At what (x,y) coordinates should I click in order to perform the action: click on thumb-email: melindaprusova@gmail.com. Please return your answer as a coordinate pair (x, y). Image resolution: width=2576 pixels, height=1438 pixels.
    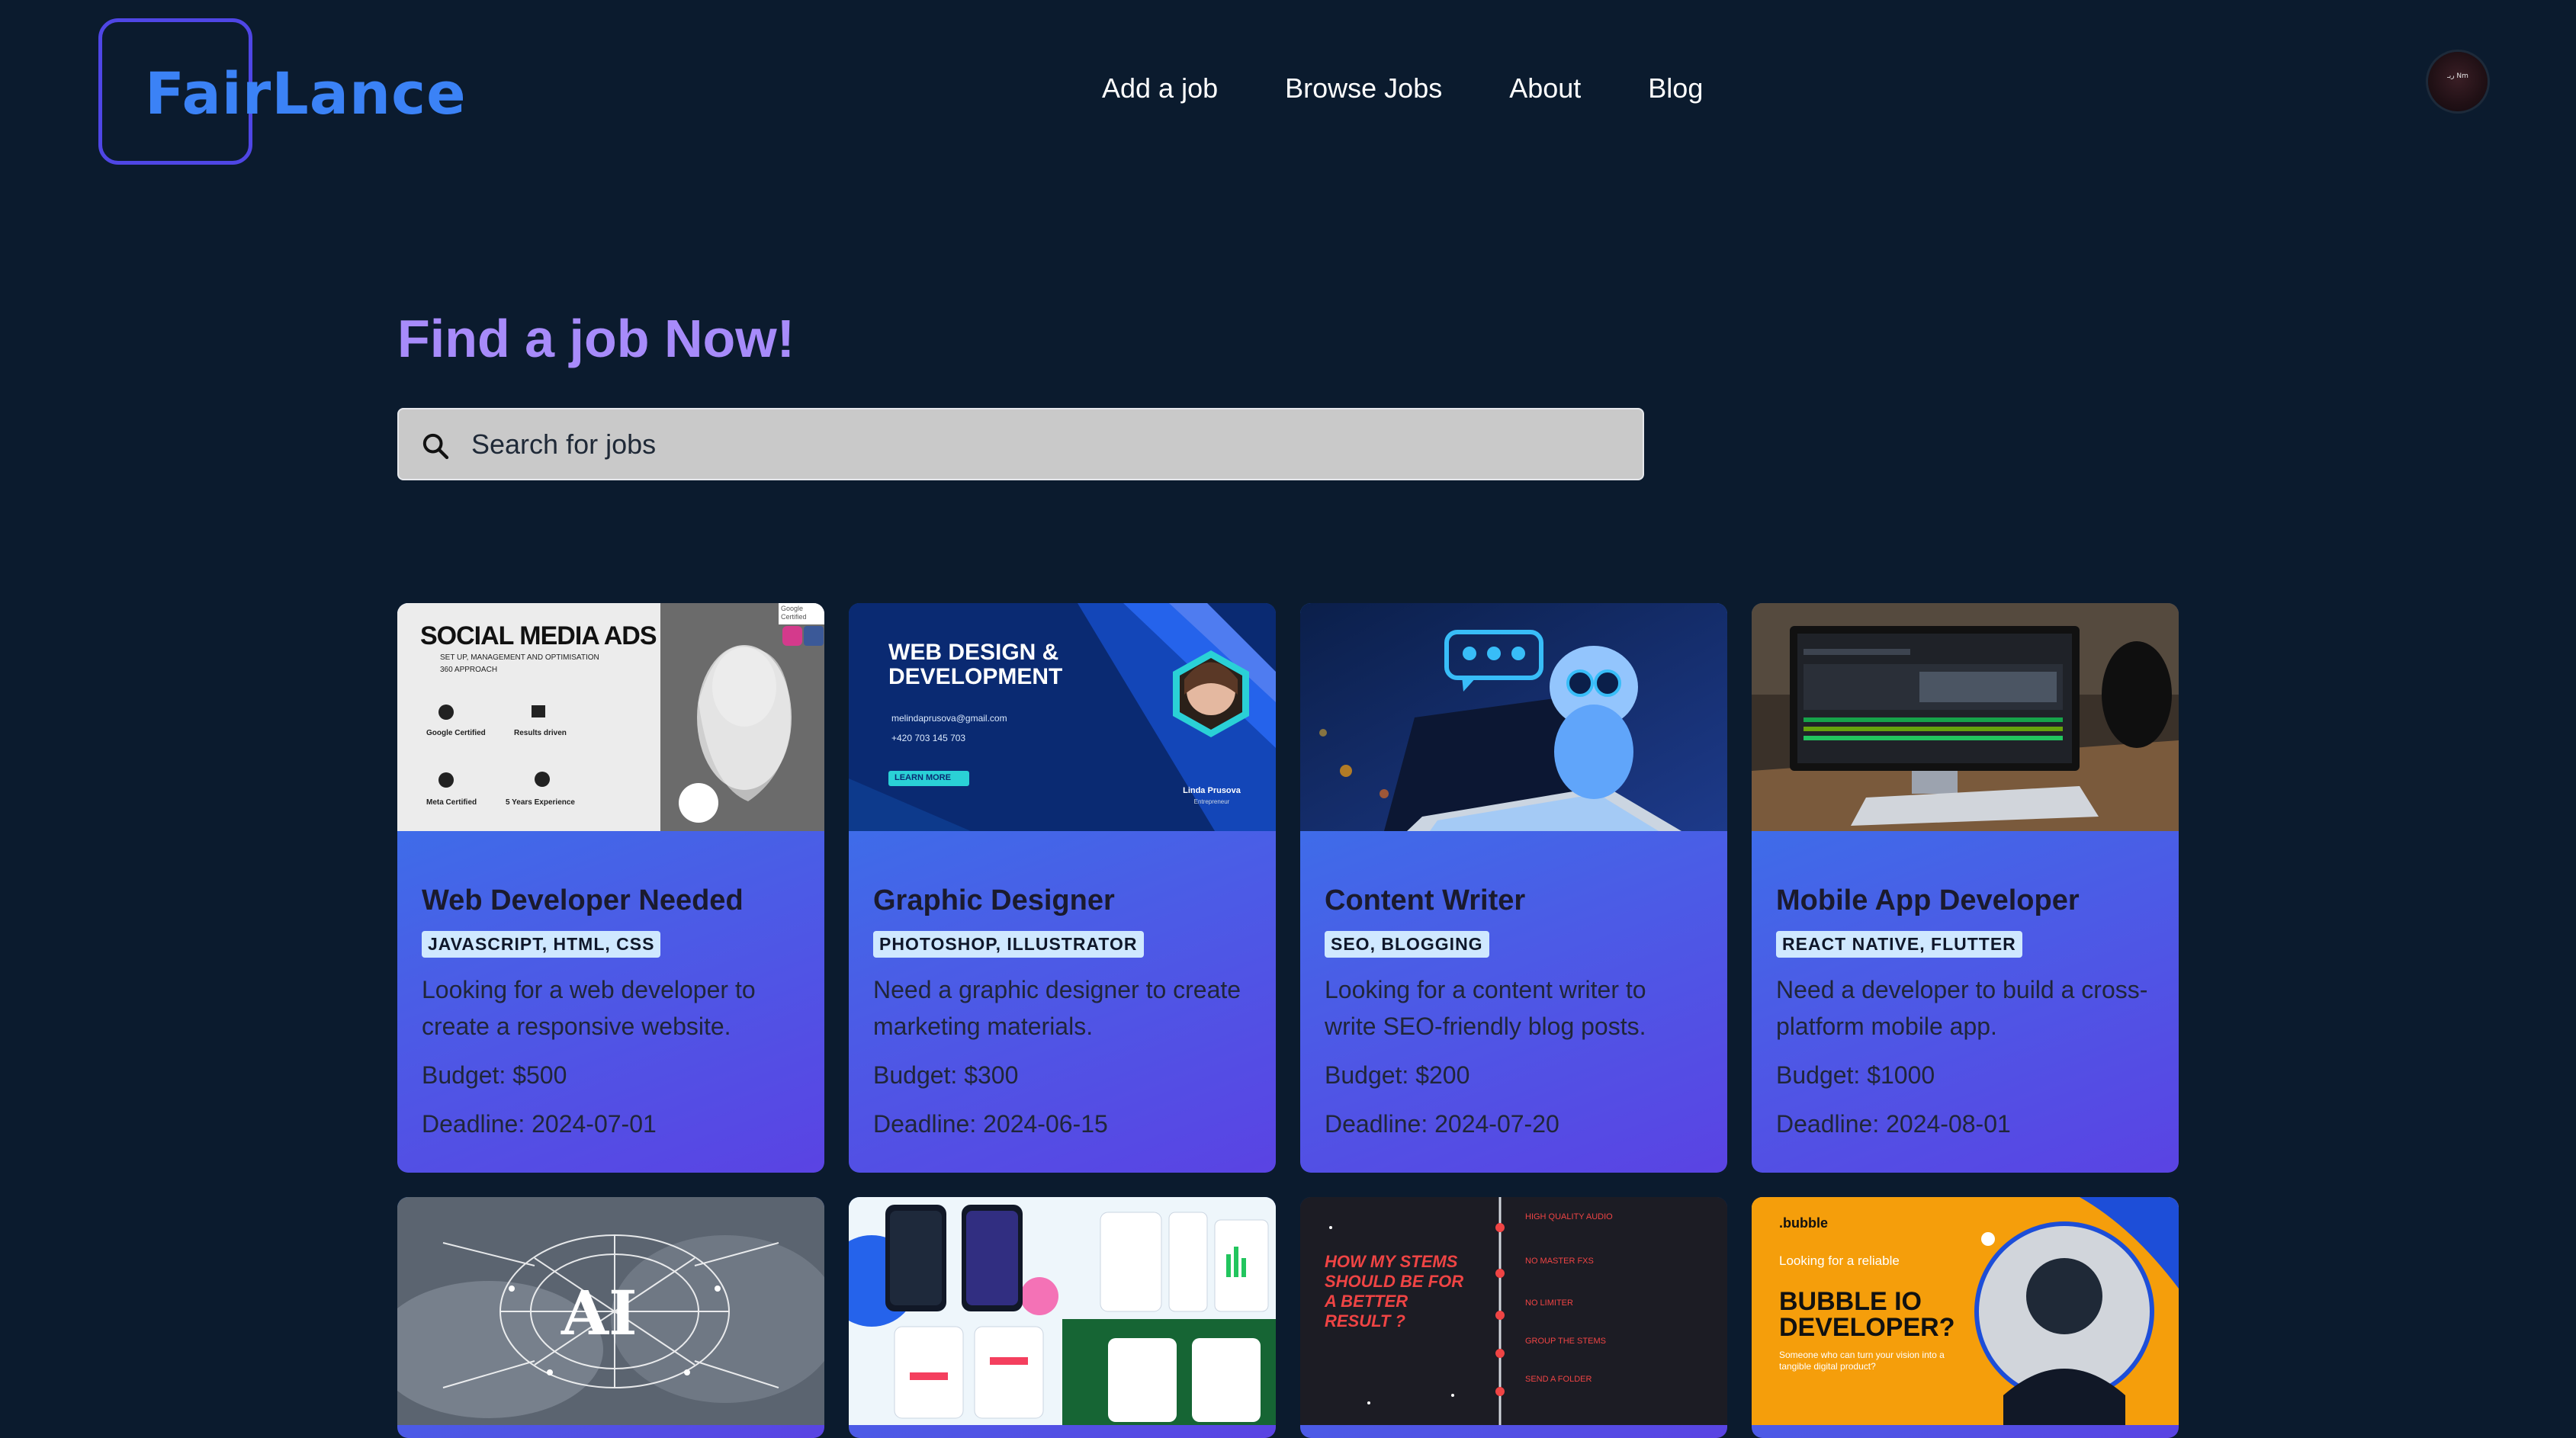
    Looking at the image, I should click on (949, 718).